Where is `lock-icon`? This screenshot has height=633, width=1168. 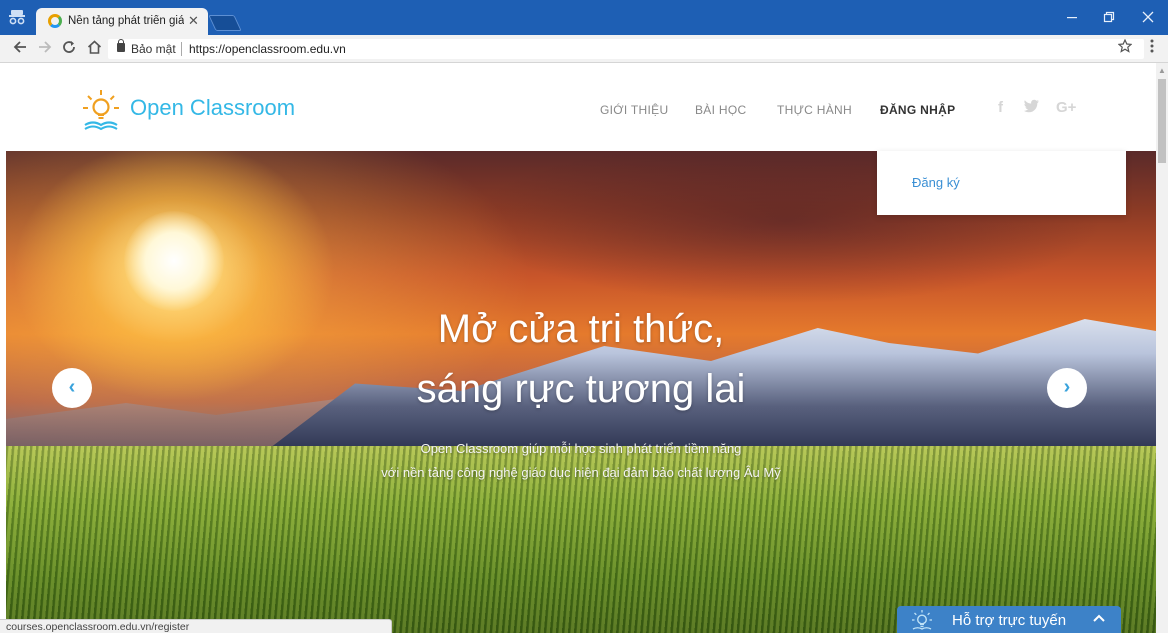 lock-icon is located at coordinates (121, 45).